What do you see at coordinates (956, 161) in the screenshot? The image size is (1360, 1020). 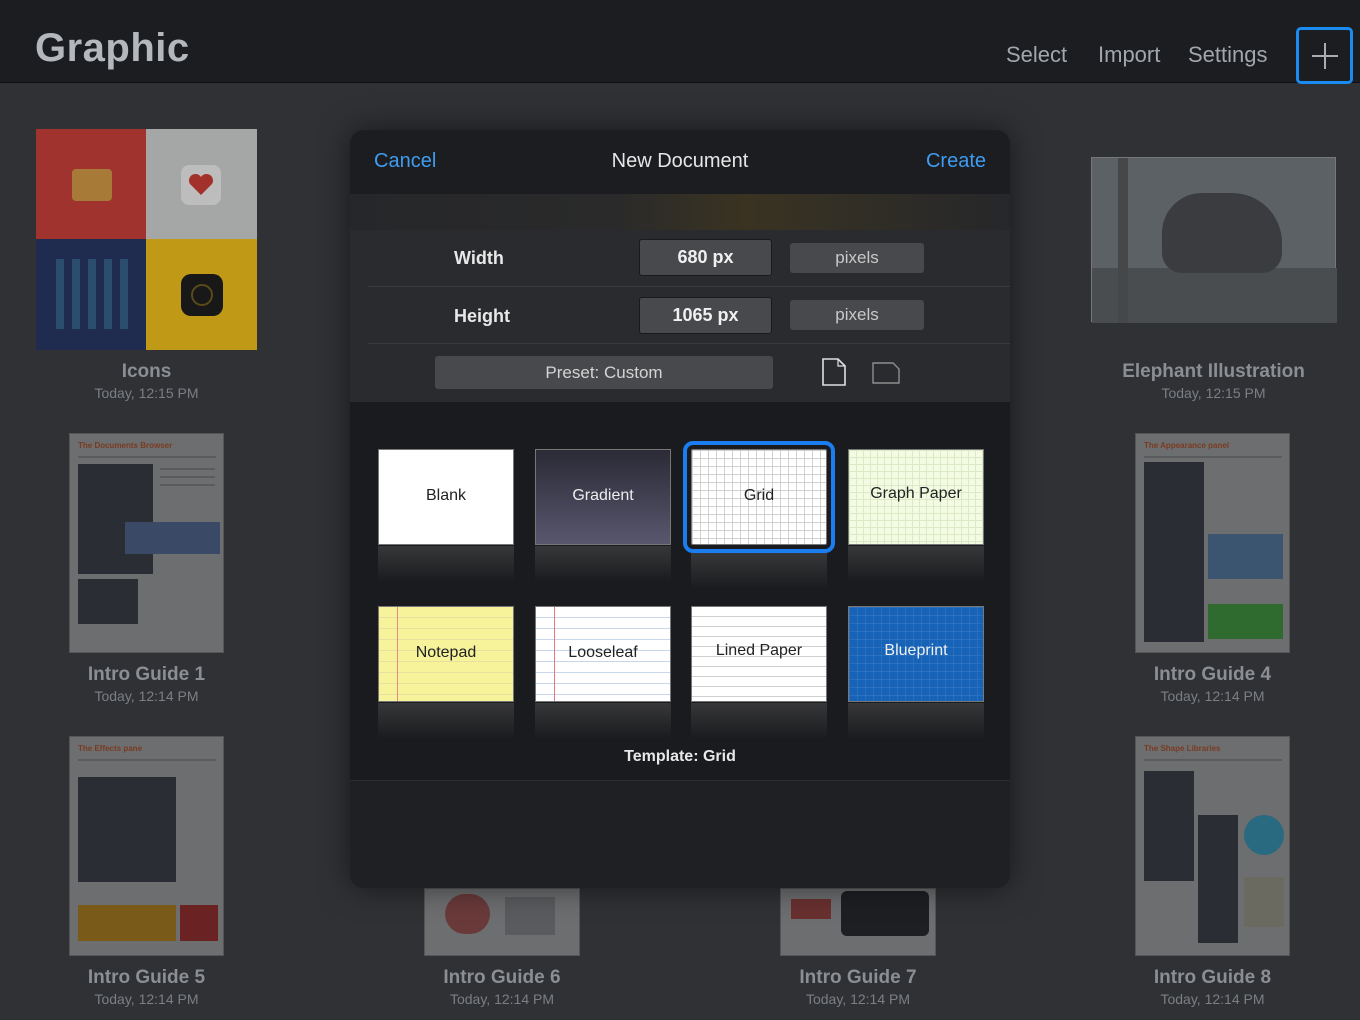 I see `create-button: Create` at bounding box center [956, 161].